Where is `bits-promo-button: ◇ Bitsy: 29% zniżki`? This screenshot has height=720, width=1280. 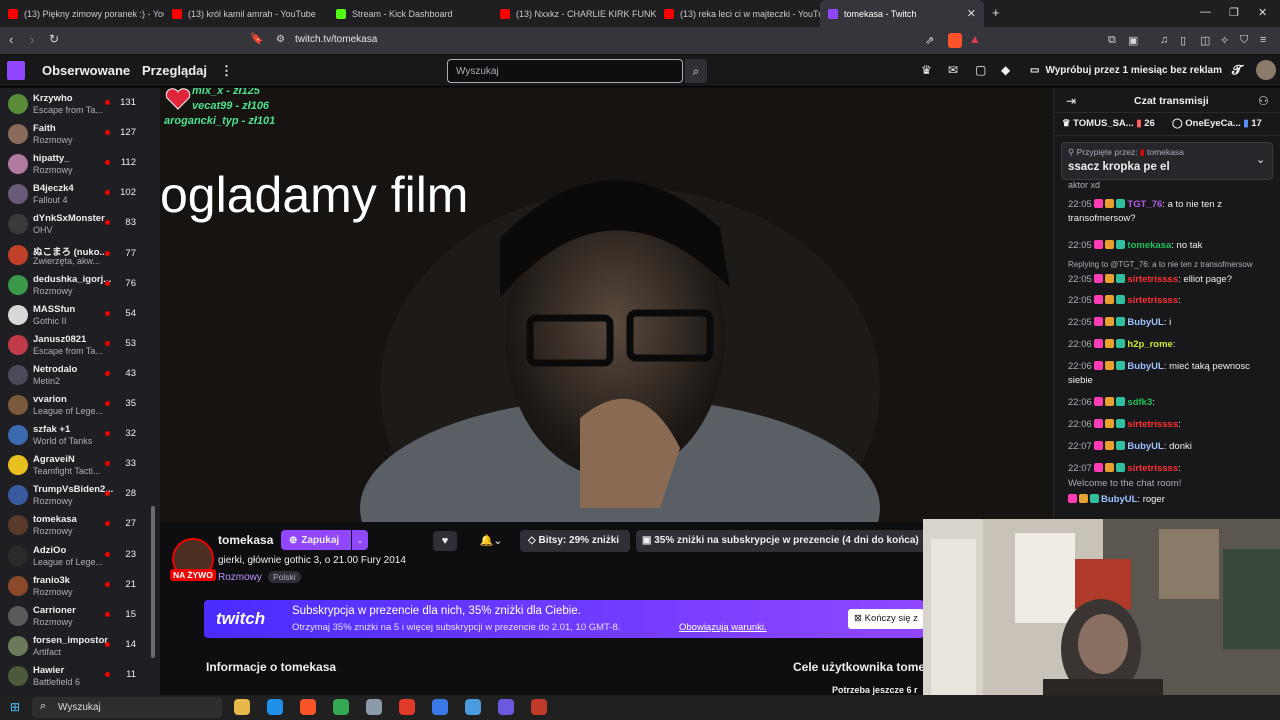 bits-promo-button: ◇ Bitsy: 29% zniżki is located at coordinates (575, 541).